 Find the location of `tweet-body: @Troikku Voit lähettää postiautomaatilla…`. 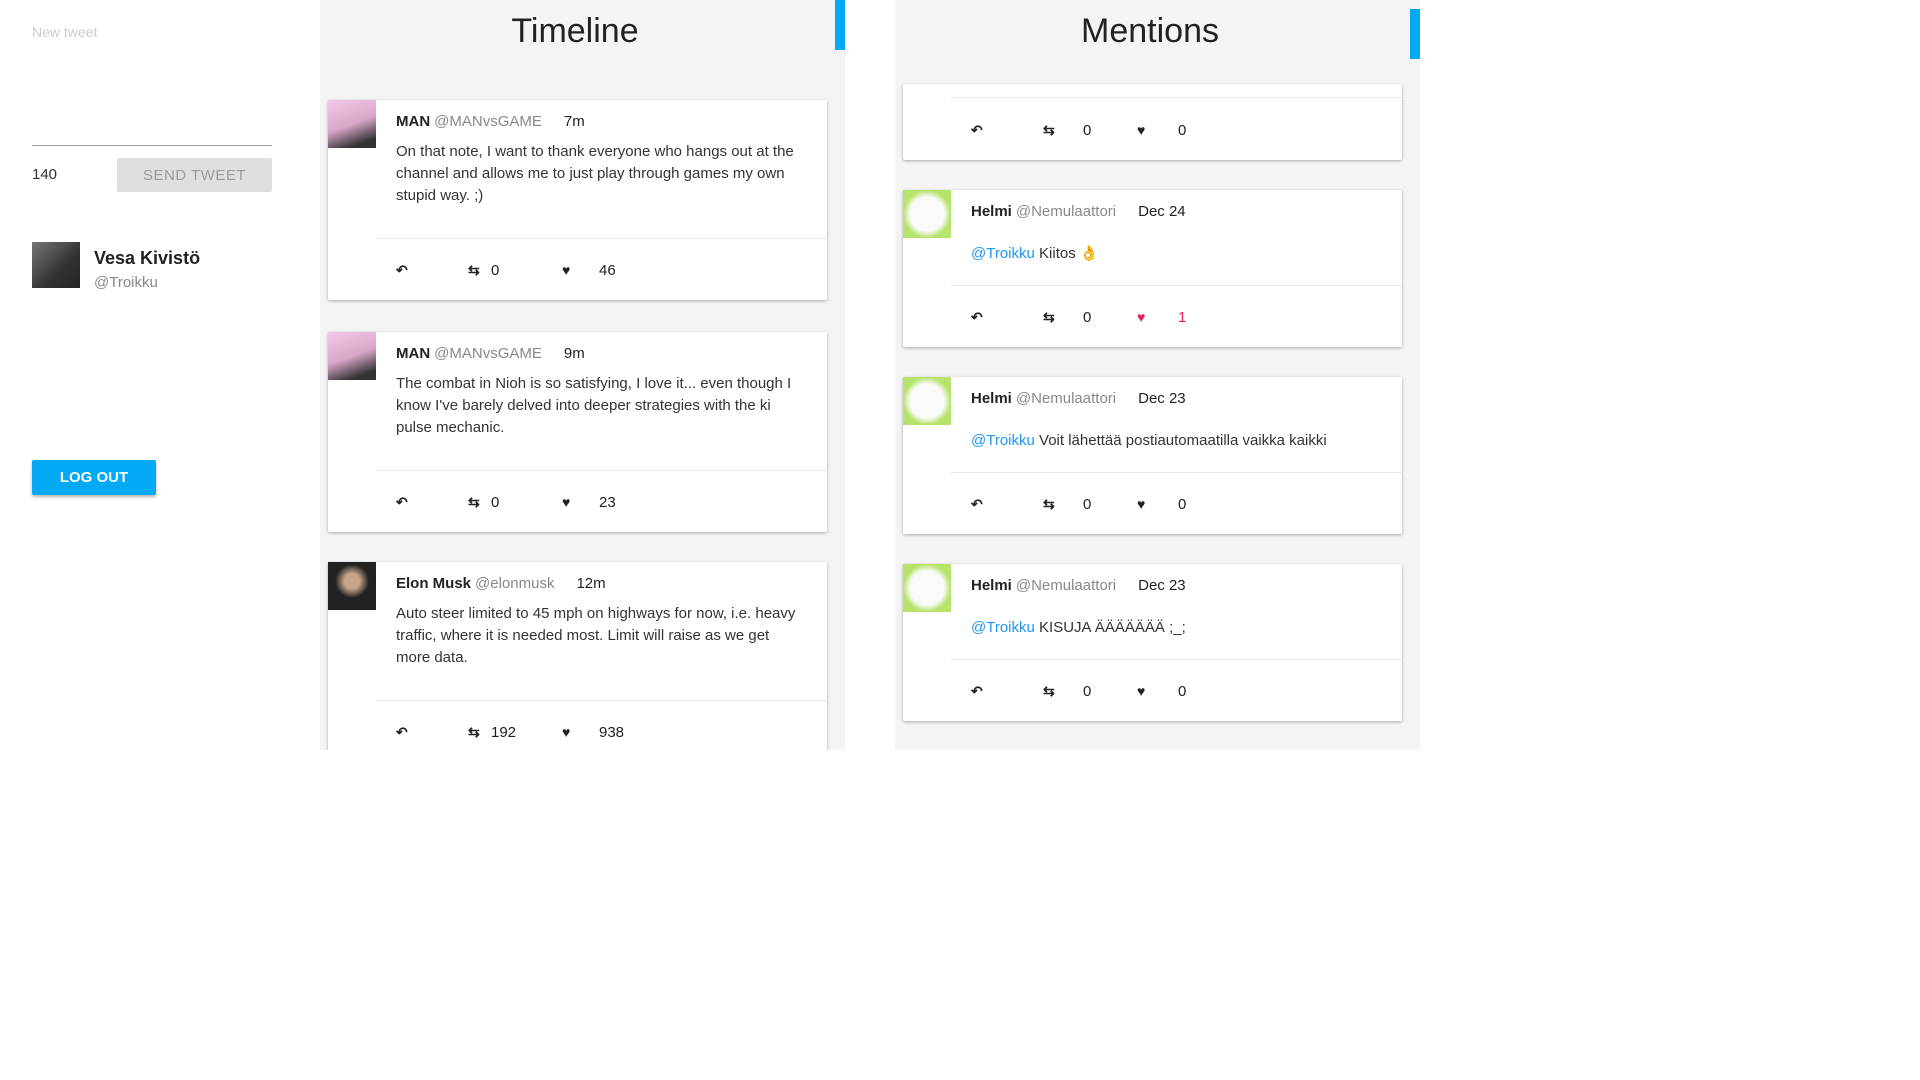

tweet-body: @Troikku Voit lähettää postiautomaatilla… is located at coordinates (1172, 441).